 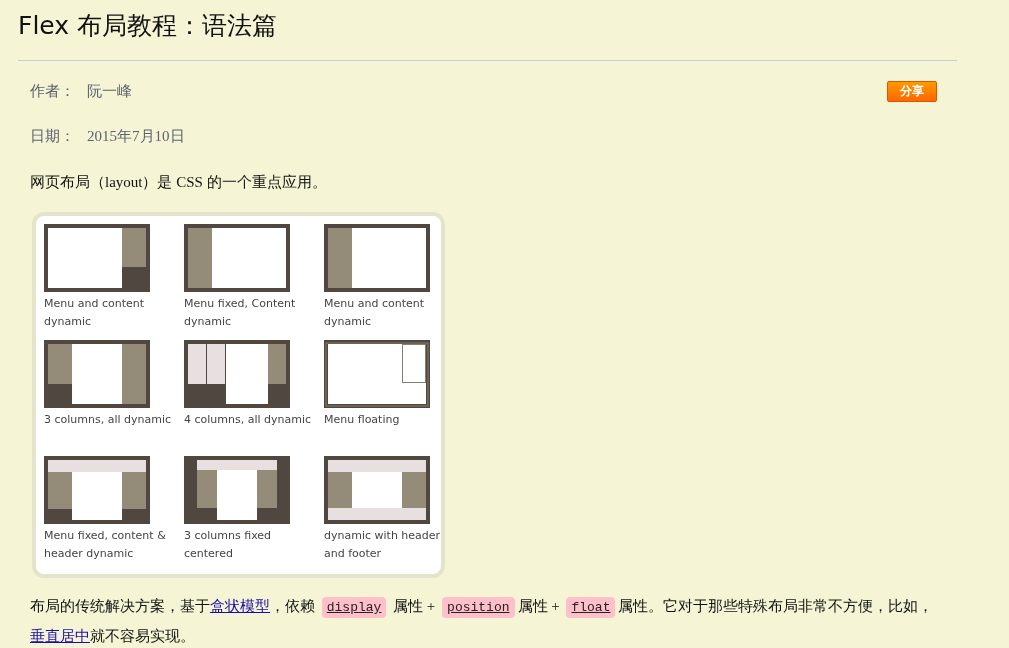 What do you see at coordinates (228, 545) in the screenshot?
I see `layout-caption: 3 columns fixed centered` at bounding box center [228, 545].